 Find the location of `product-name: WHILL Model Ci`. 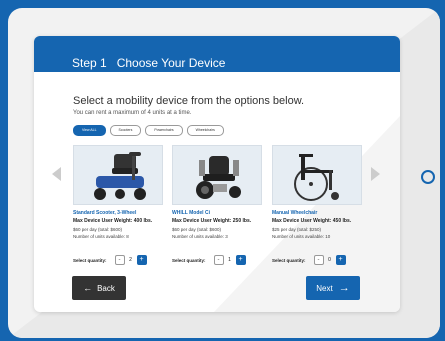

product-name: WHILL Model Ci is located at coordinates (191, 213).